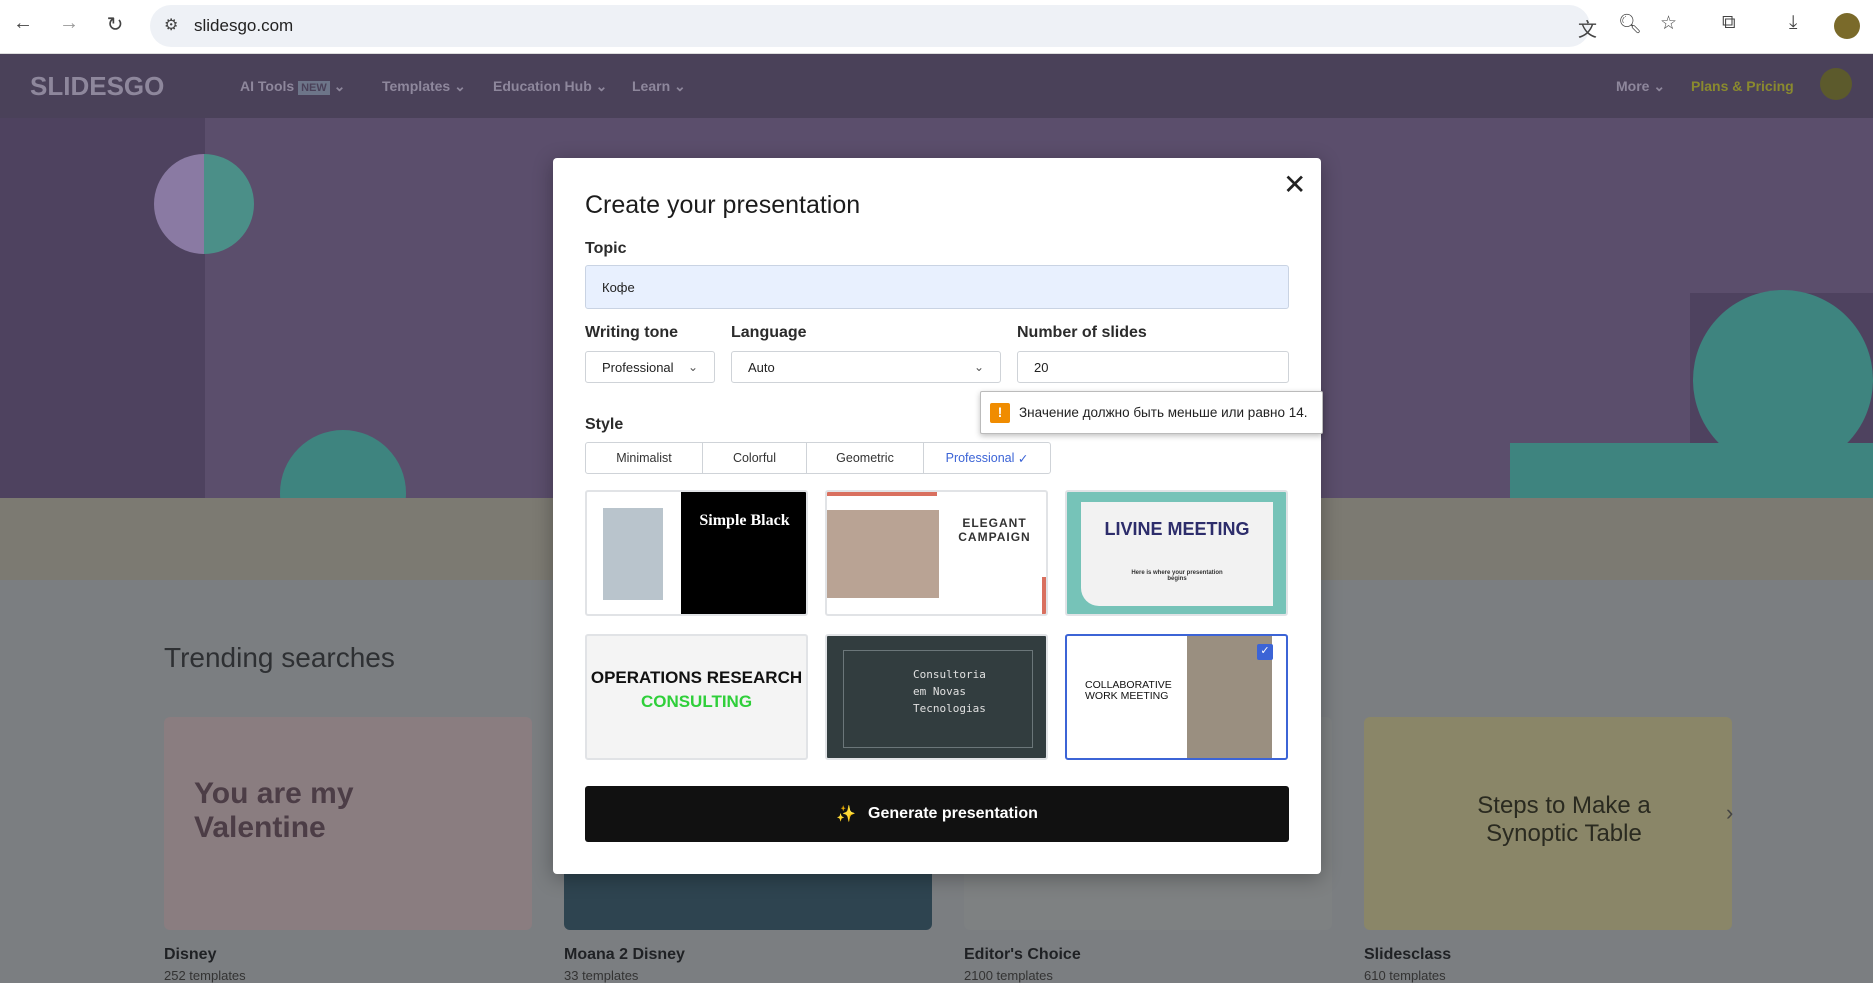 This screenshot has height=983, width=1873. Describe the element at coordinates (604, 424) in the screenshot. I see `style-label: Style` at that location.